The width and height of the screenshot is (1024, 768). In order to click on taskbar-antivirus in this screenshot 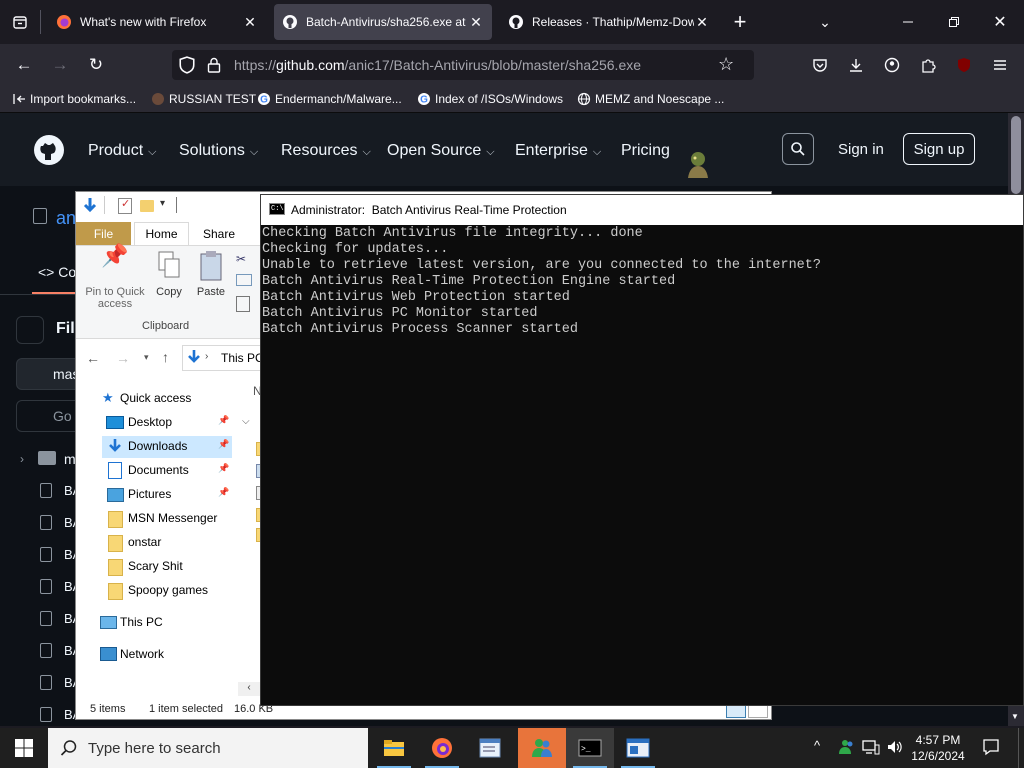, I will do `click(638, 748)`.